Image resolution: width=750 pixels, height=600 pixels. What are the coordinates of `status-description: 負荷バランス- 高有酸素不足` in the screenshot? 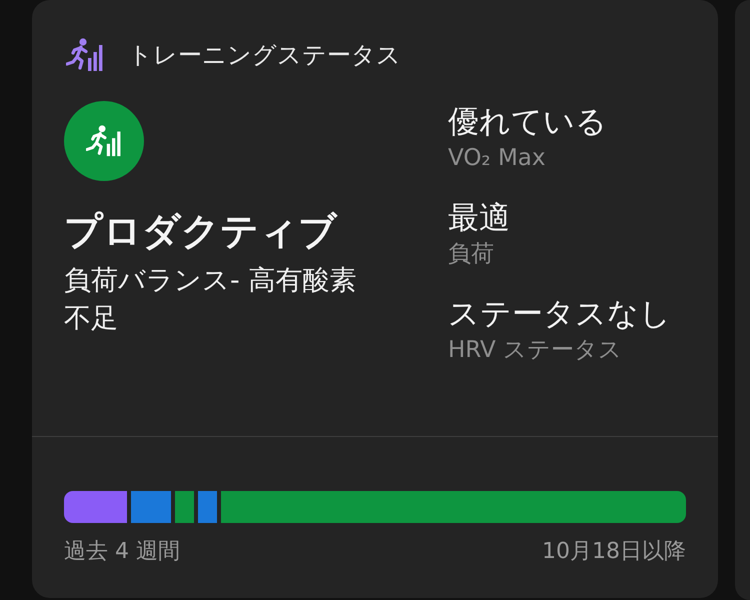 It's located at (211, 300).